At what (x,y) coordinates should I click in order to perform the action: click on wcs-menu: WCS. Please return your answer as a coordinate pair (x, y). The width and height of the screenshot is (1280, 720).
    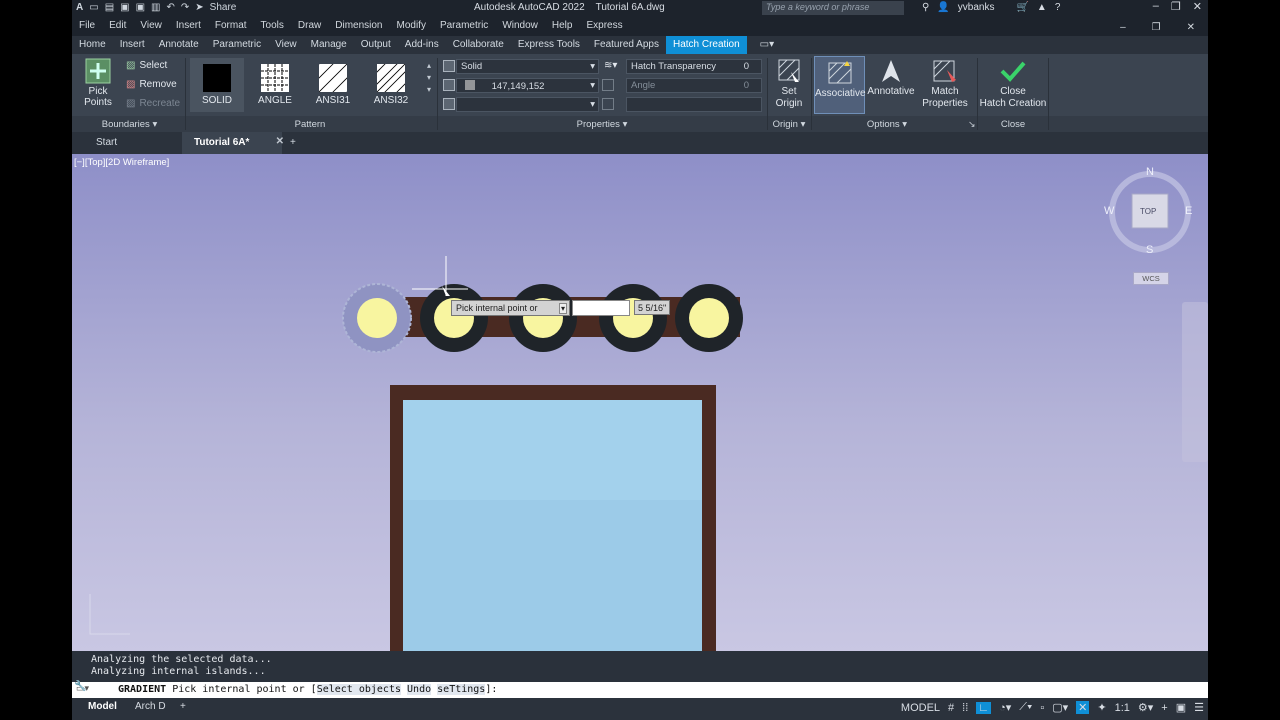
    Looking at the image, I should click on (1151, 278).